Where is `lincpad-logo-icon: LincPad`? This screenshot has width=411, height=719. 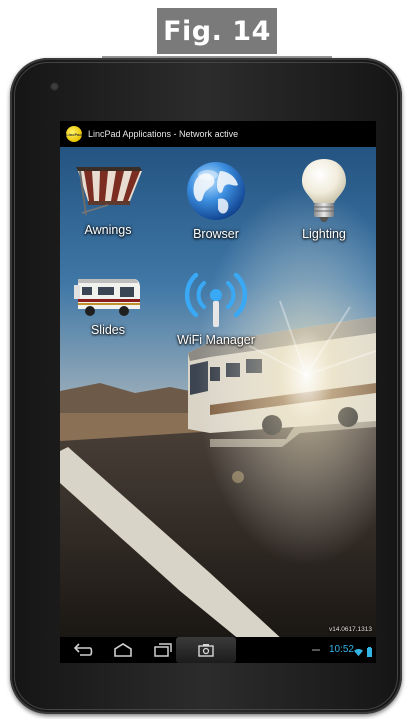 lincpad-logo-icon: LincPad is located at coordinates (74, 134).